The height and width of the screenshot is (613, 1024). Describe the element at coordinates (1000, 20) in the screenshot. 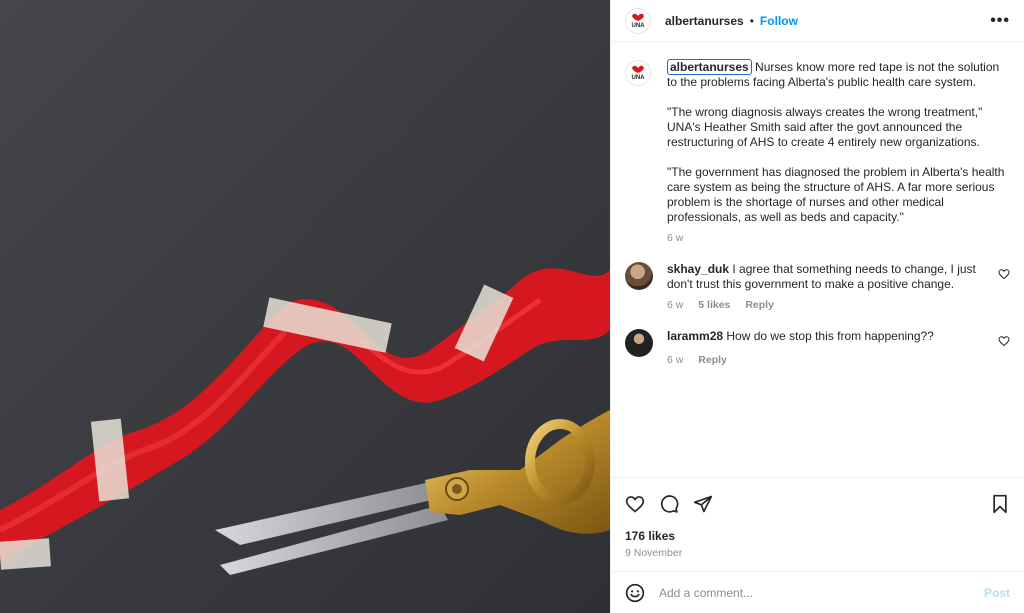

I see `more-icon: •••` at that location.